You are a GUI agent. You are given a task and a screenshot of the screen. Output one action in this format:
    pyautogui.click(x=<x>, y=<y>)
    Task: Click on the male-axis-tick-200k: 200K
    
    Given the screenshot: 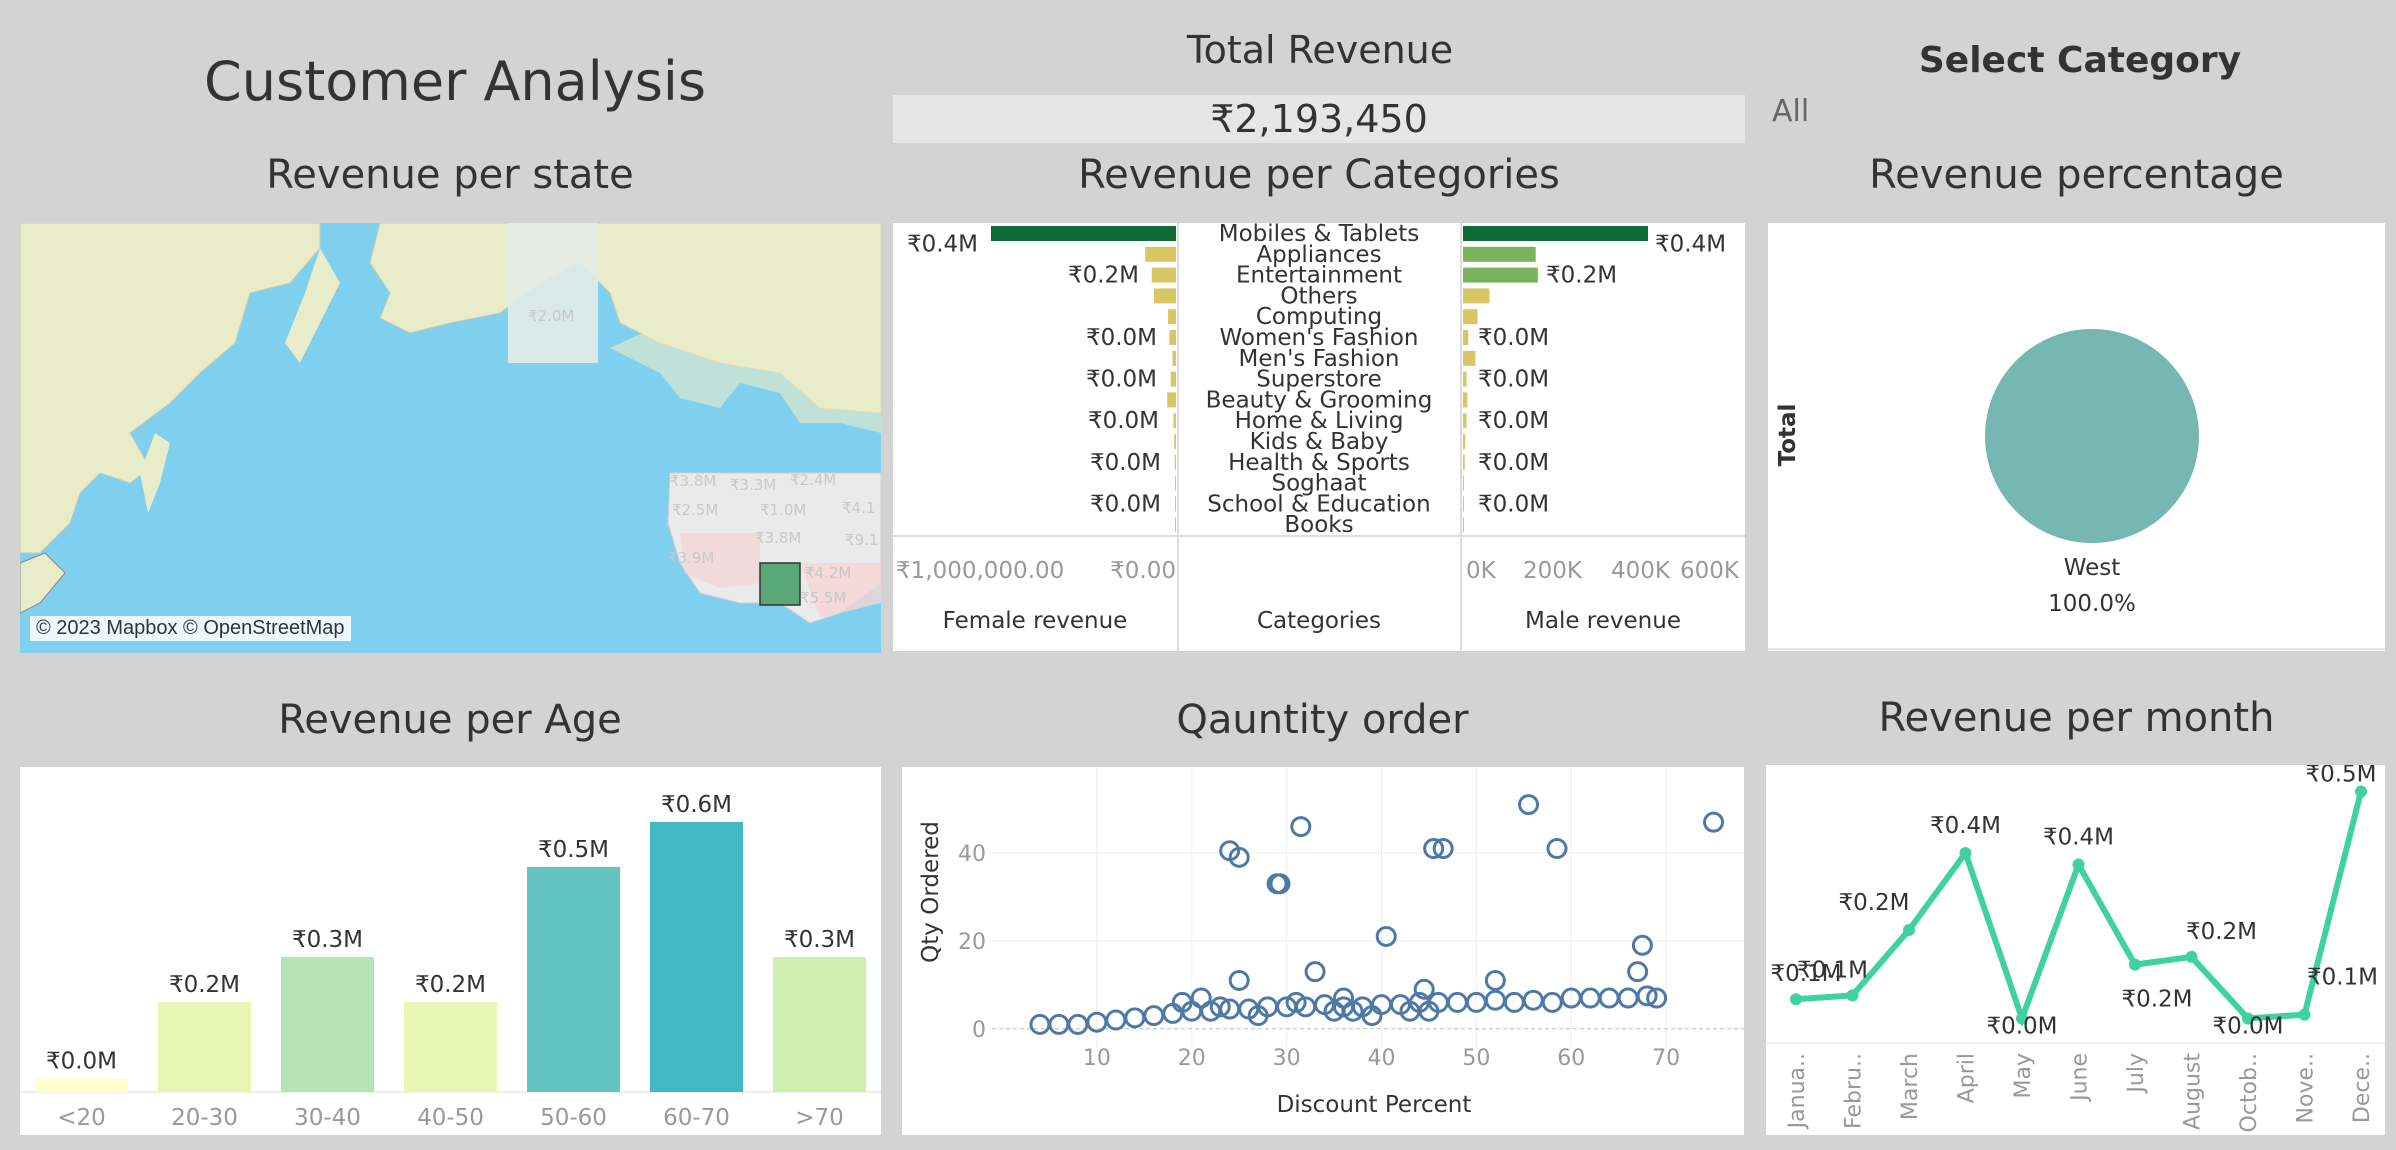 What is the action you would take?
    pyautogui.click(x=1553, y=571)
    